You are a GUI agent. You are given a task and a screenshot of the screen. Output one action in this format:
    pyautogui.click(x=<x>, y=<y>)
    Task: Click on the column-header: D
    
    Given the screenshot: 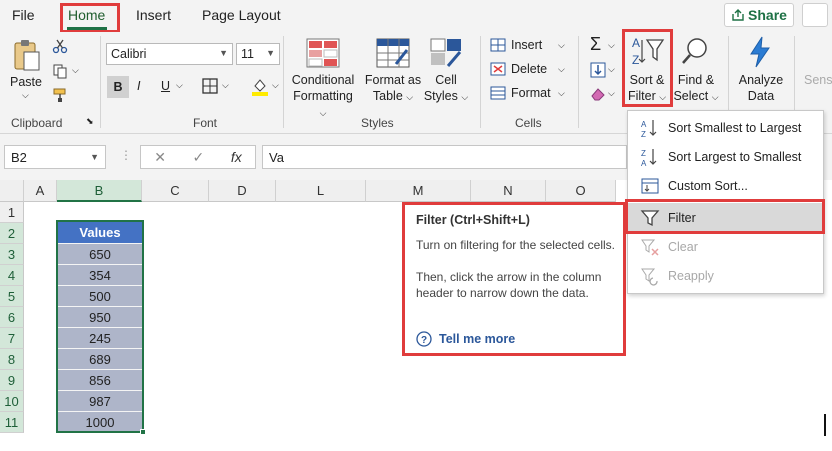 What is the action you would take?
    pyautogui.click(x=242, y=191)
    